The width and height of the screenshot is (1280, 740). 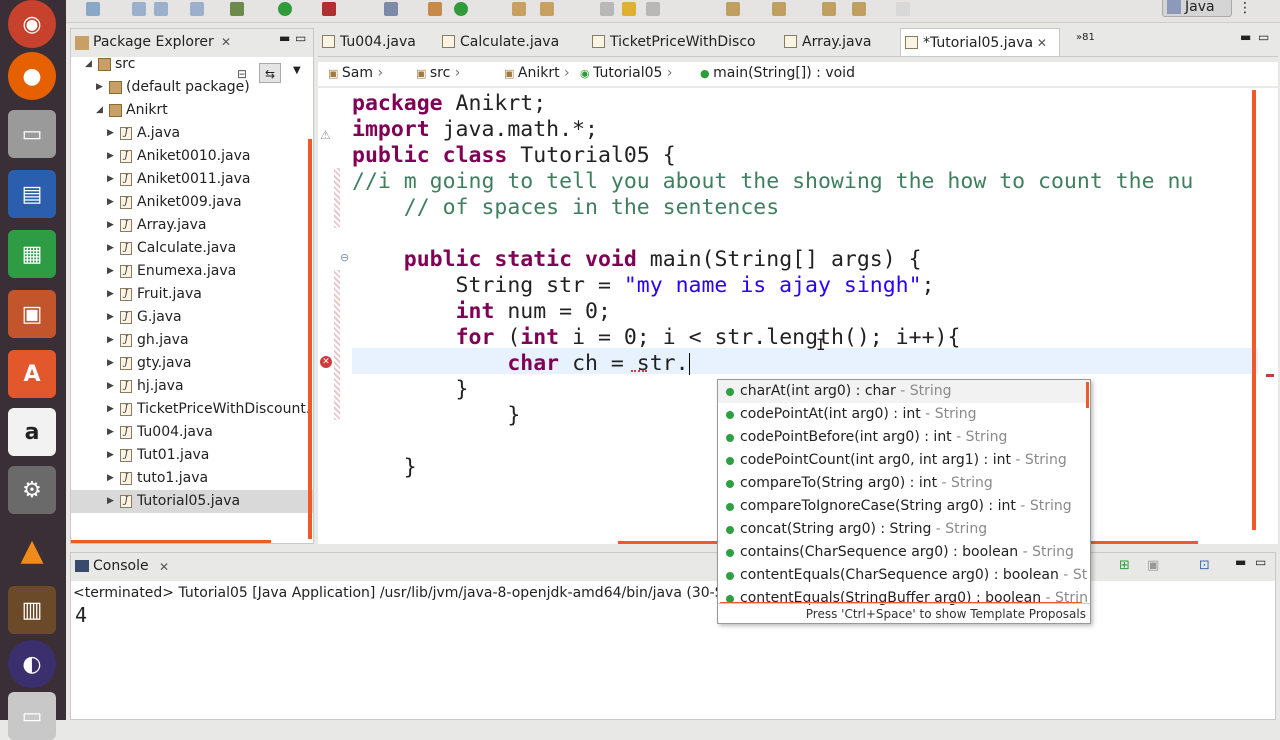 I want to click on console-tab: Console ✕ ⊞ ▣ ⊡ ▬ ▭, so click(x=673, y=567).